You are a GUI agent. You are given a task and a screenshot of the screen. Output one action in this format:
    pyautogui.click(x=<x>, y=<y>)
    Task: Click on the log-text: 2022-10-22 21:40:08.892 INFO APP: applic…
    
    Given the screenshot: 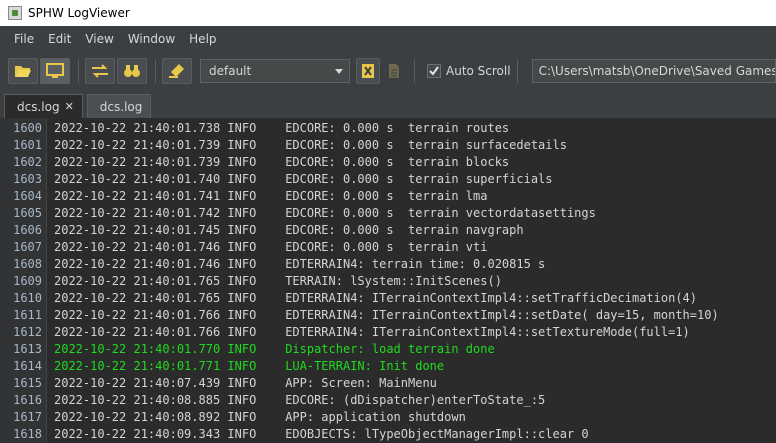 What is the action you would take?
    pyautogui.click(x=260, y=417)
    